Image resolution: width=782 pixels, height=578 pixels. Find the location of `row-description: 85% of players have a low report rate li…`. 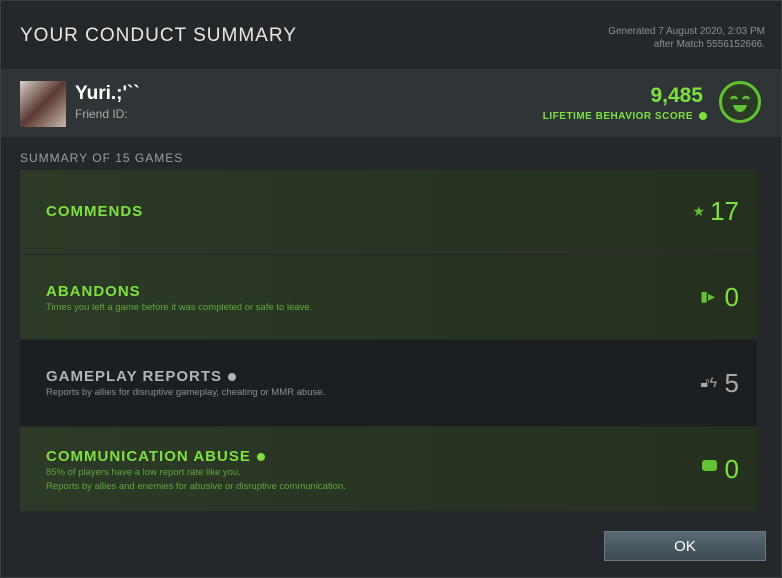

row-description: 85% of players have a low report rate li… is located at coordinates (143, 472).